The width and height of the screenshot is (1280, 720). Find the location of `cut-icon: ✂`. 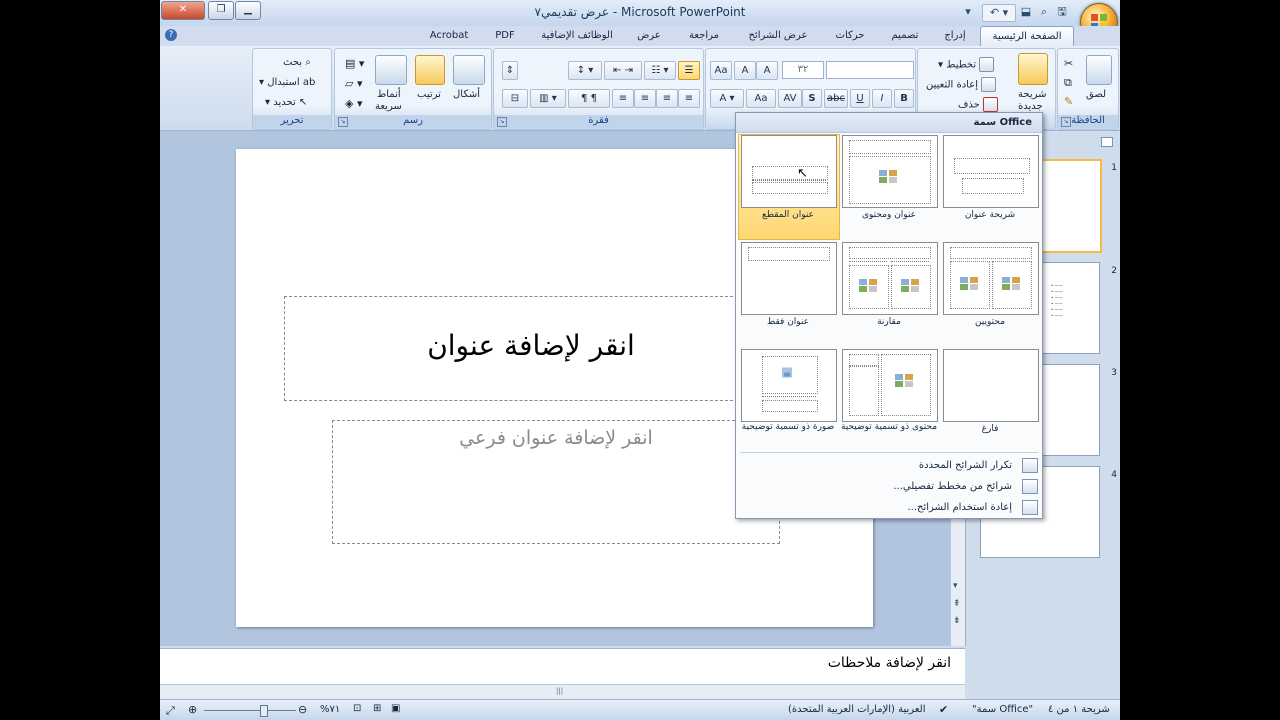

cut-icon: ✂ is located at coordinates (1068, 63).